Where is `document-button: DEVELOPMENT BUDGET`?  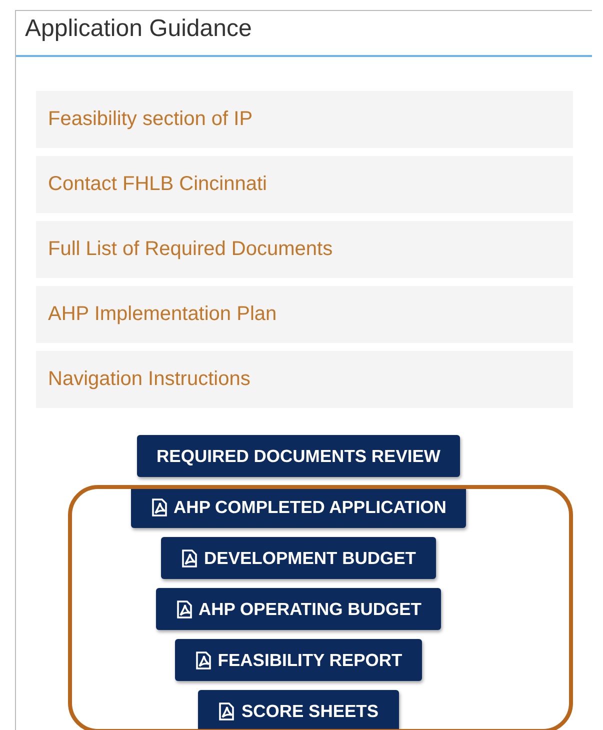 document-button: DEVELOPMENT BUDGET is located at coordinates (298, 558).